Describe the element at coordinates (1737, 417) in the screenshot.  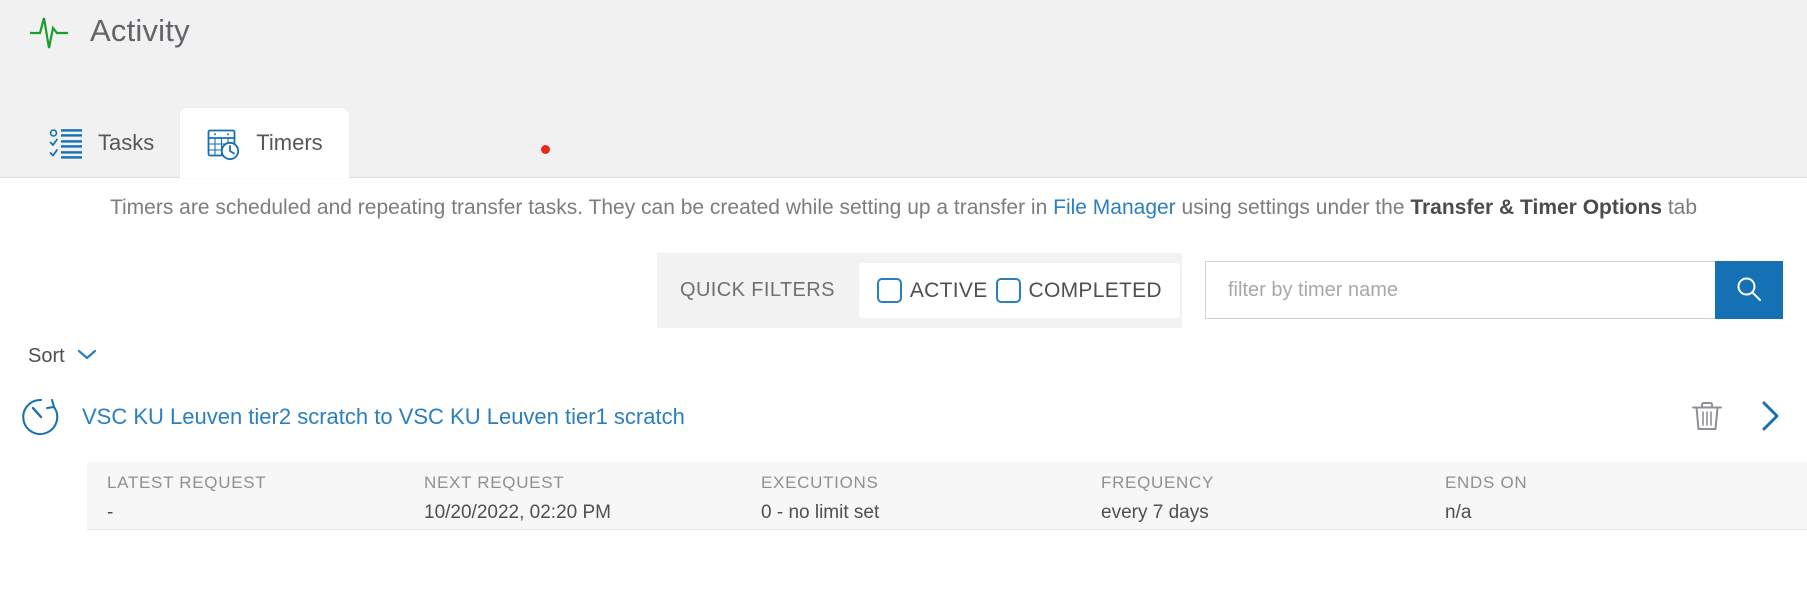
I see `timer-row-actions` at that location.